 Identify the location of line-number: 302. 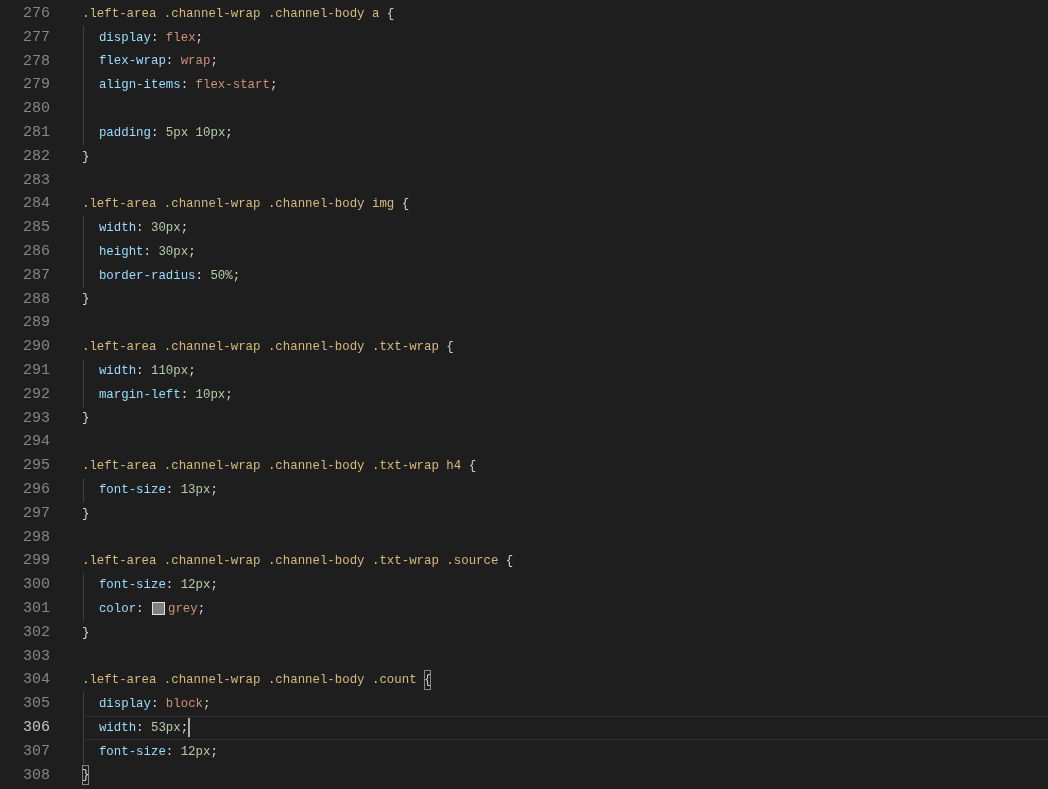
(36, 632).